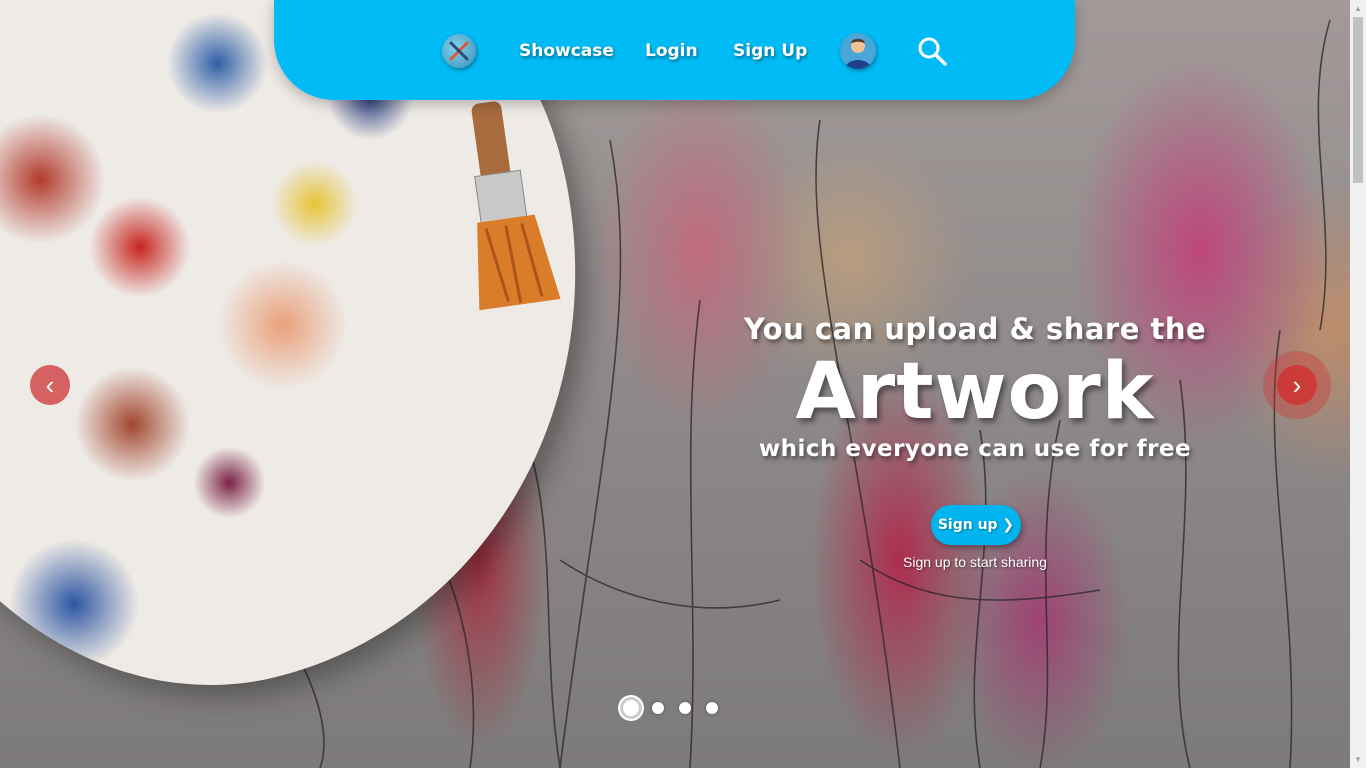 This screenshot has width=1366, height=768. I want to click on nav-login-link: Login, so click(671, 51).